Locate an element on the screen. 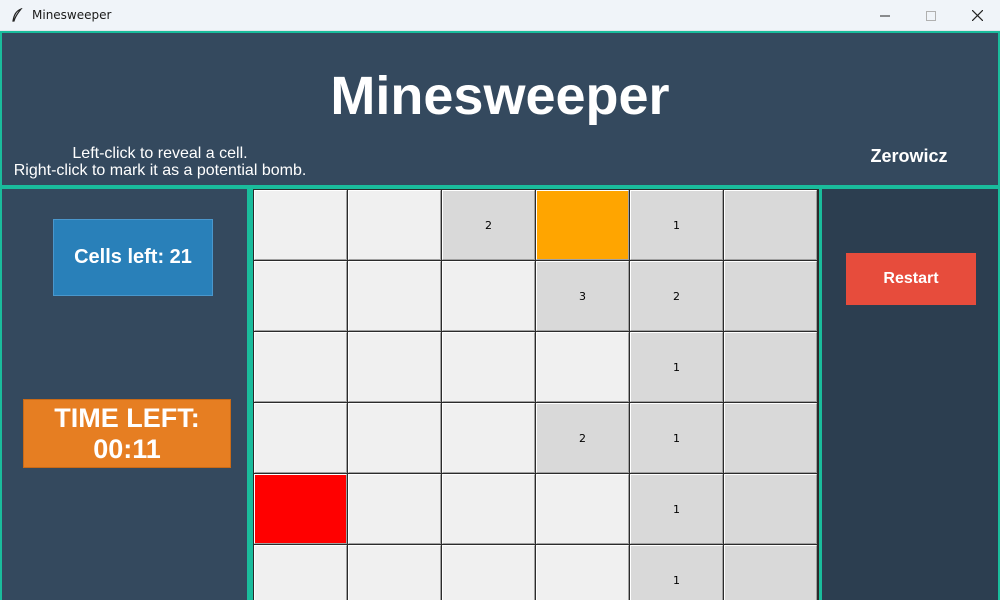  maximize-button is located at coordinates (931, 15).